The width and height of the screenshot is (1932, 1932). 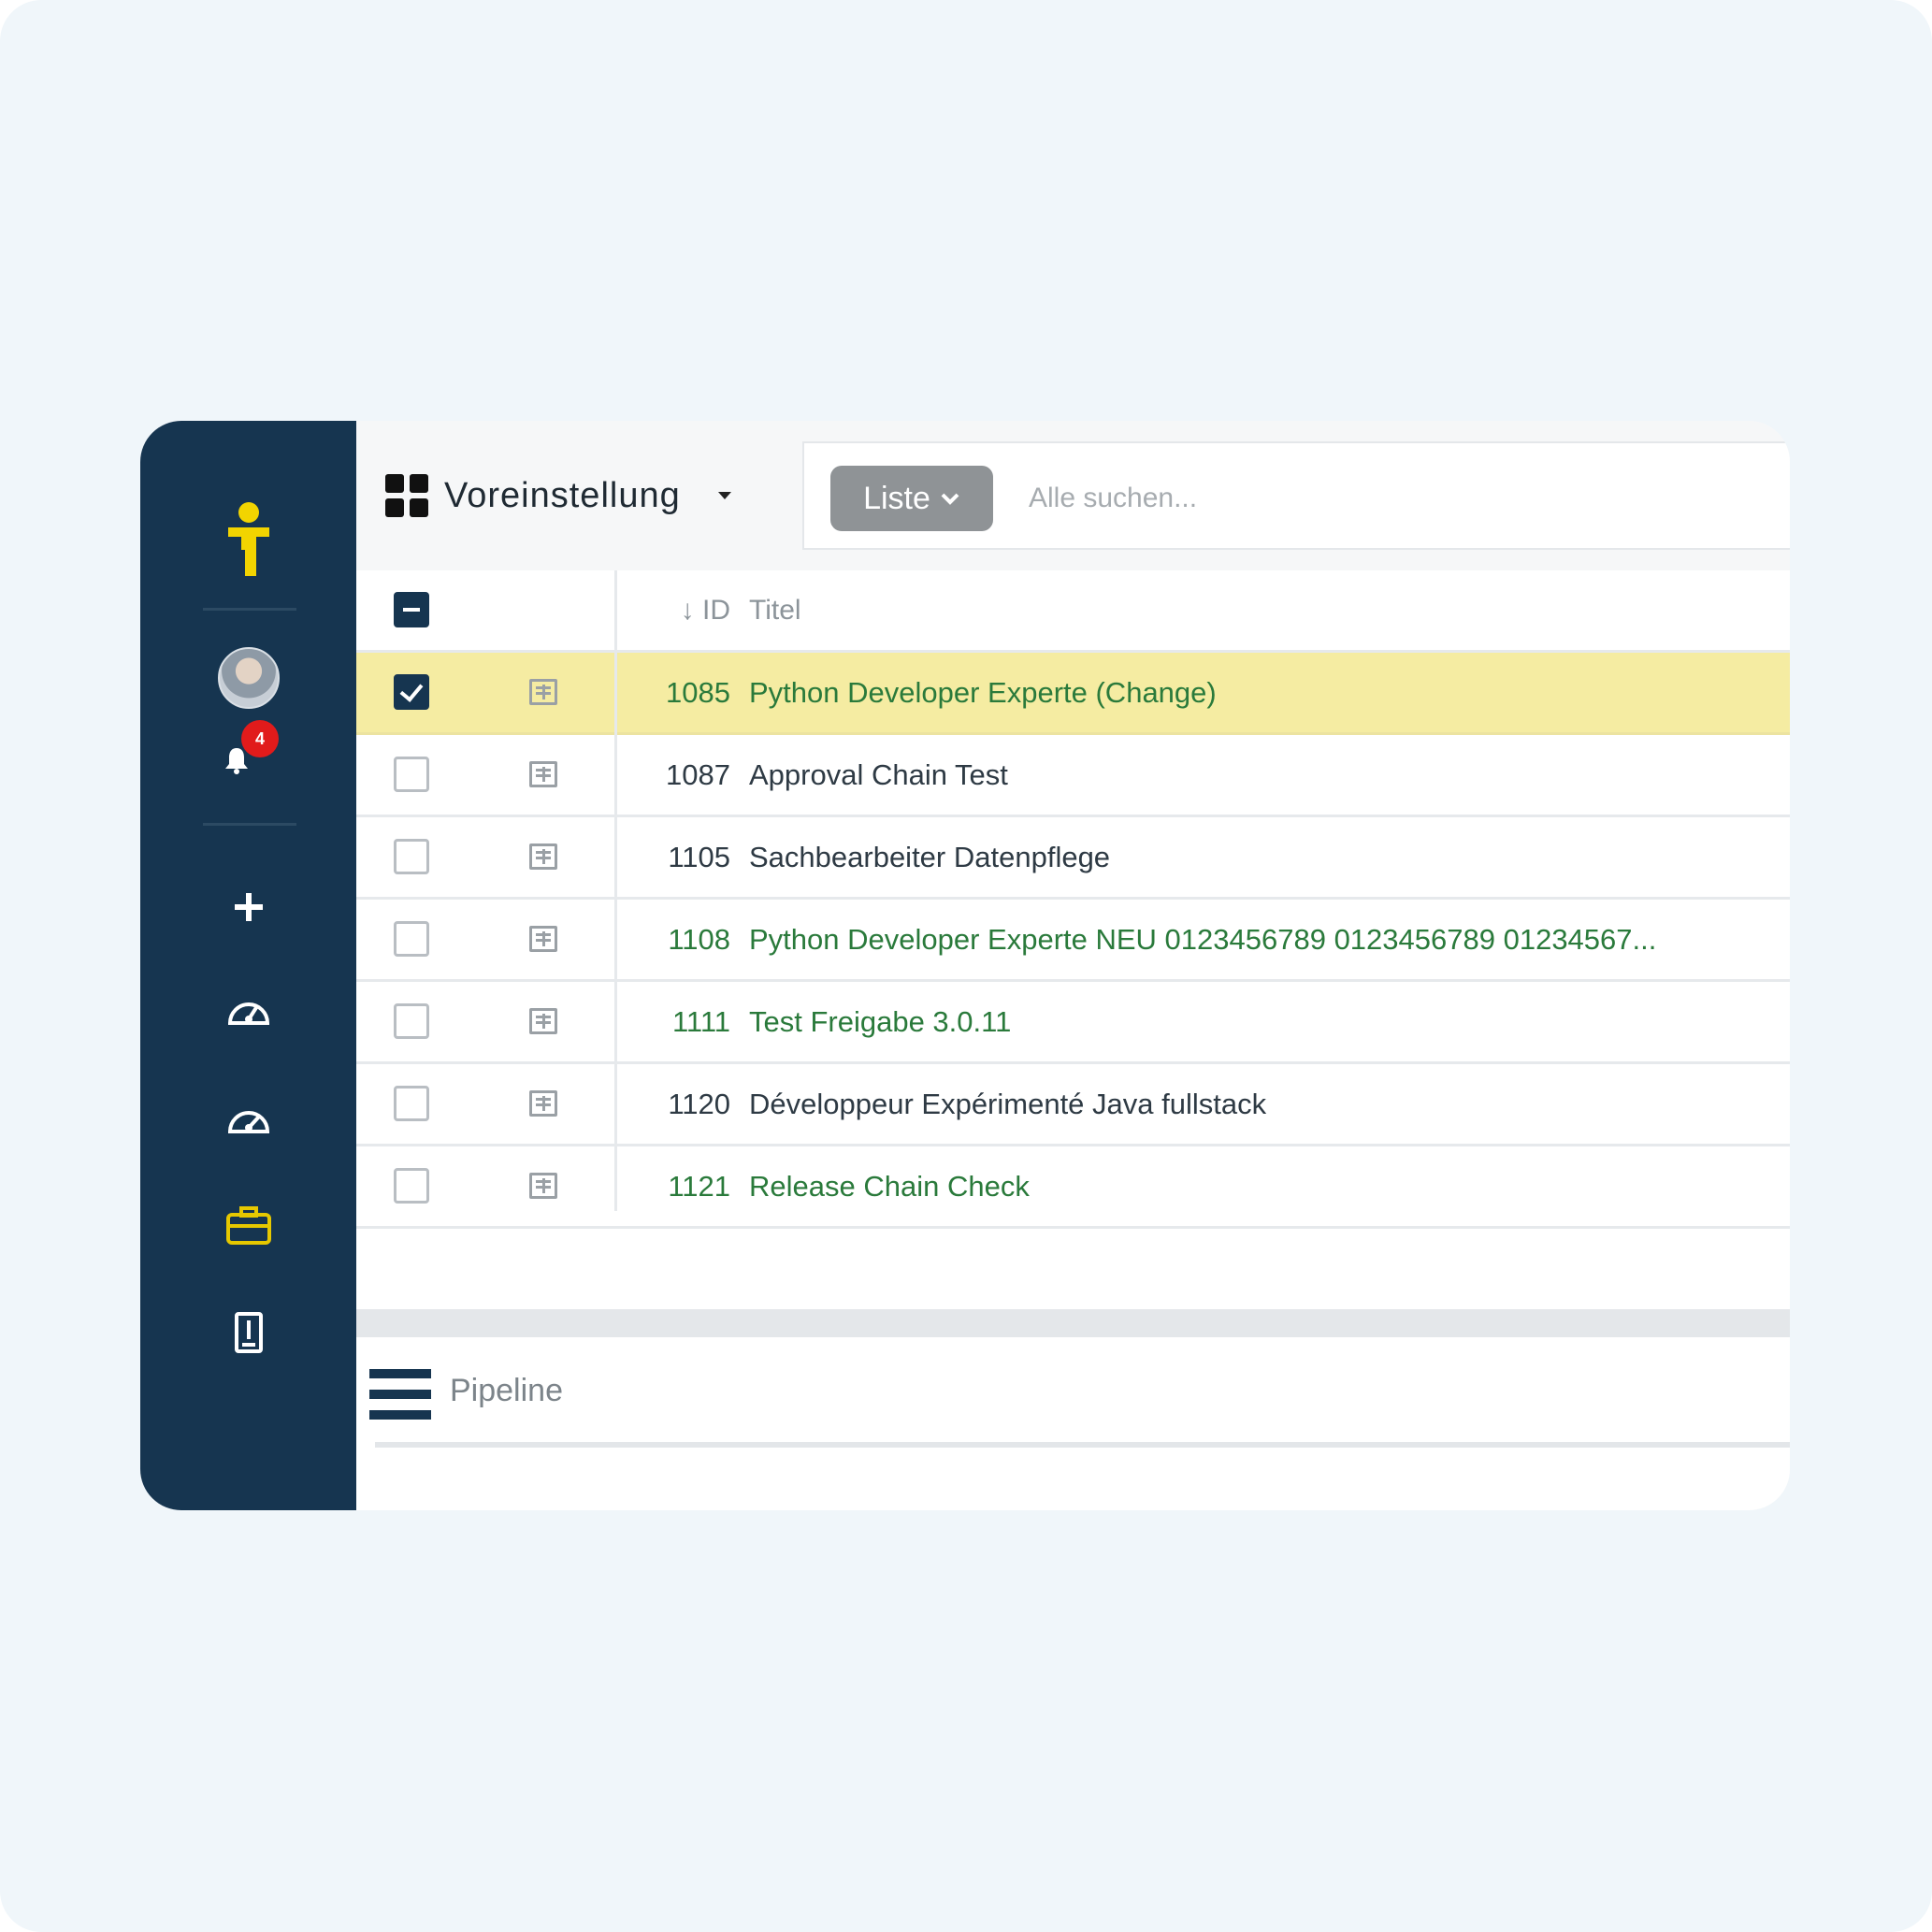 I want to click on row-id: 1105, so click(x=699, y=857).